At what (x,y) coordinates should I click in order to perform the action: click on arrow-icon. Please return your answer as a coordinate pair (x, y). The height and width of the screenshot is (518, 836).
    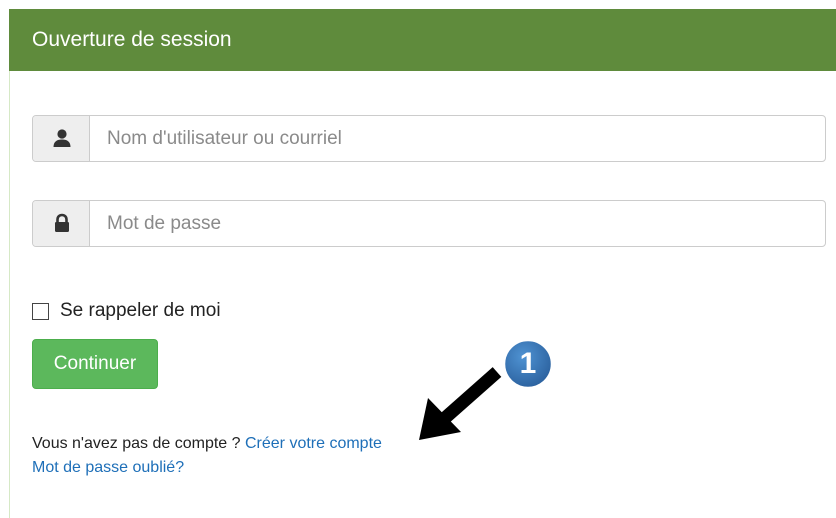
    Looking at the image, I should click on (460, 403).